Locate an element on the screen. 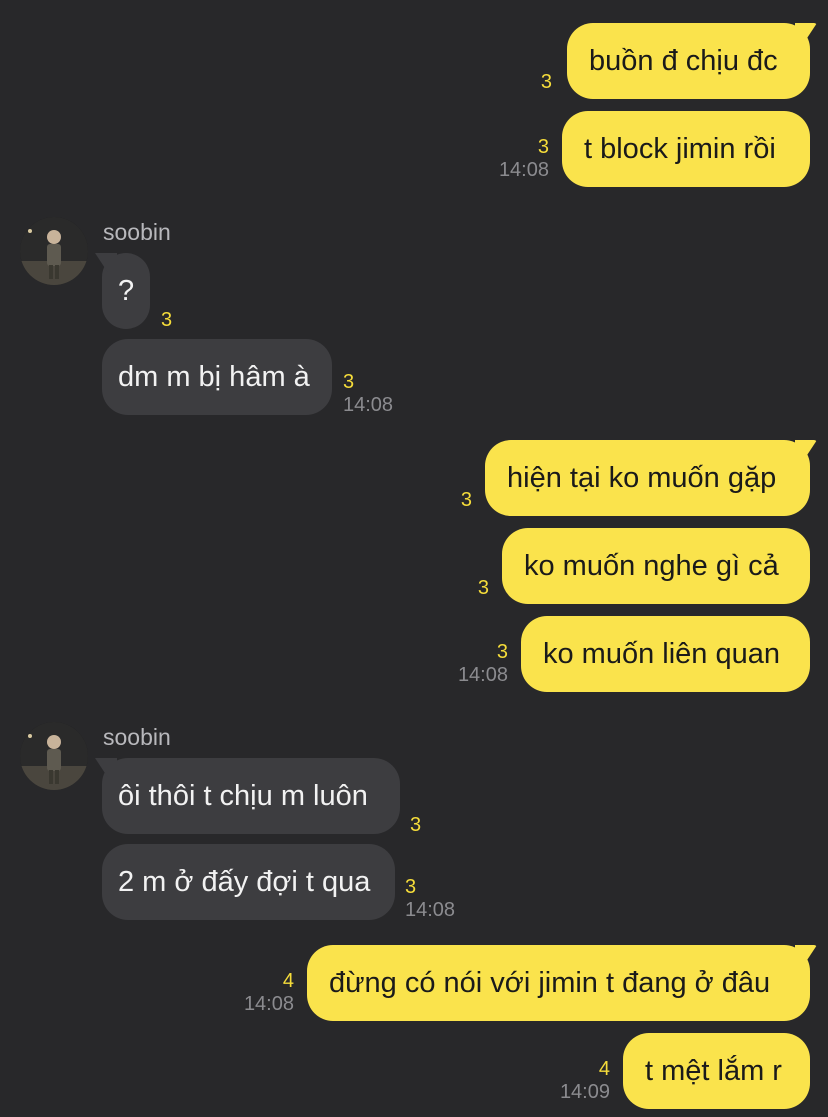 The width and height of the screenshot is (828, 1117). message-row-incoming: 2 m ở đấy đợi t qua 3 14:08 is located at coordinates (414, 883).